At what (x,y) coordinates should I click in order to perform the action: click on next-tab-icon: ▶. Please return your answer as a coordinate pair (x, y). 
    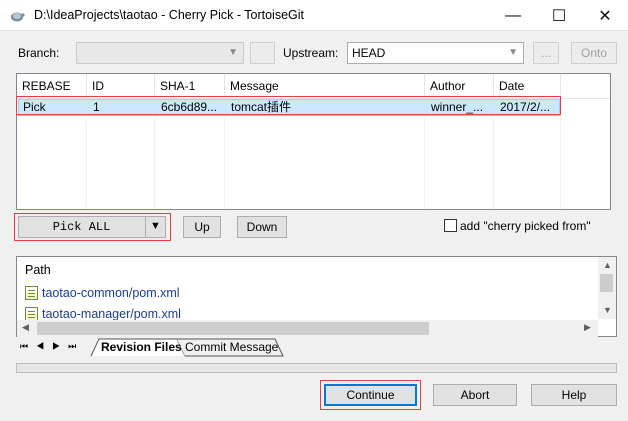
    Looking at the image, I should click on (60, 346).